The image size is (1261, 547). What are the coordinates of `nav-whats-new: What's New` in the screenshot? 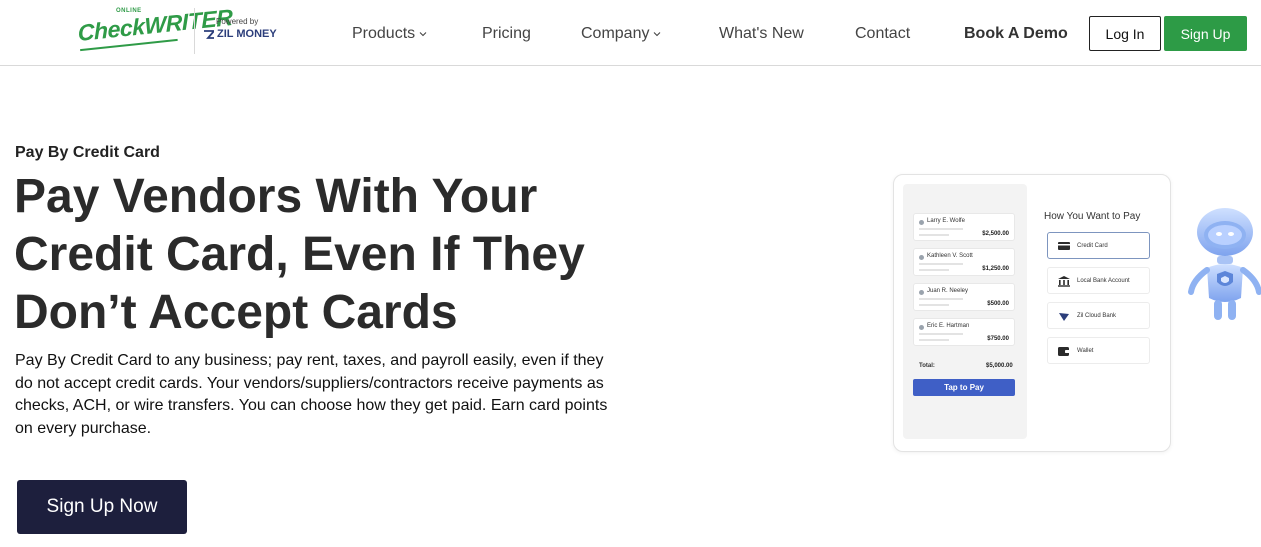 It's located at (761, 34).